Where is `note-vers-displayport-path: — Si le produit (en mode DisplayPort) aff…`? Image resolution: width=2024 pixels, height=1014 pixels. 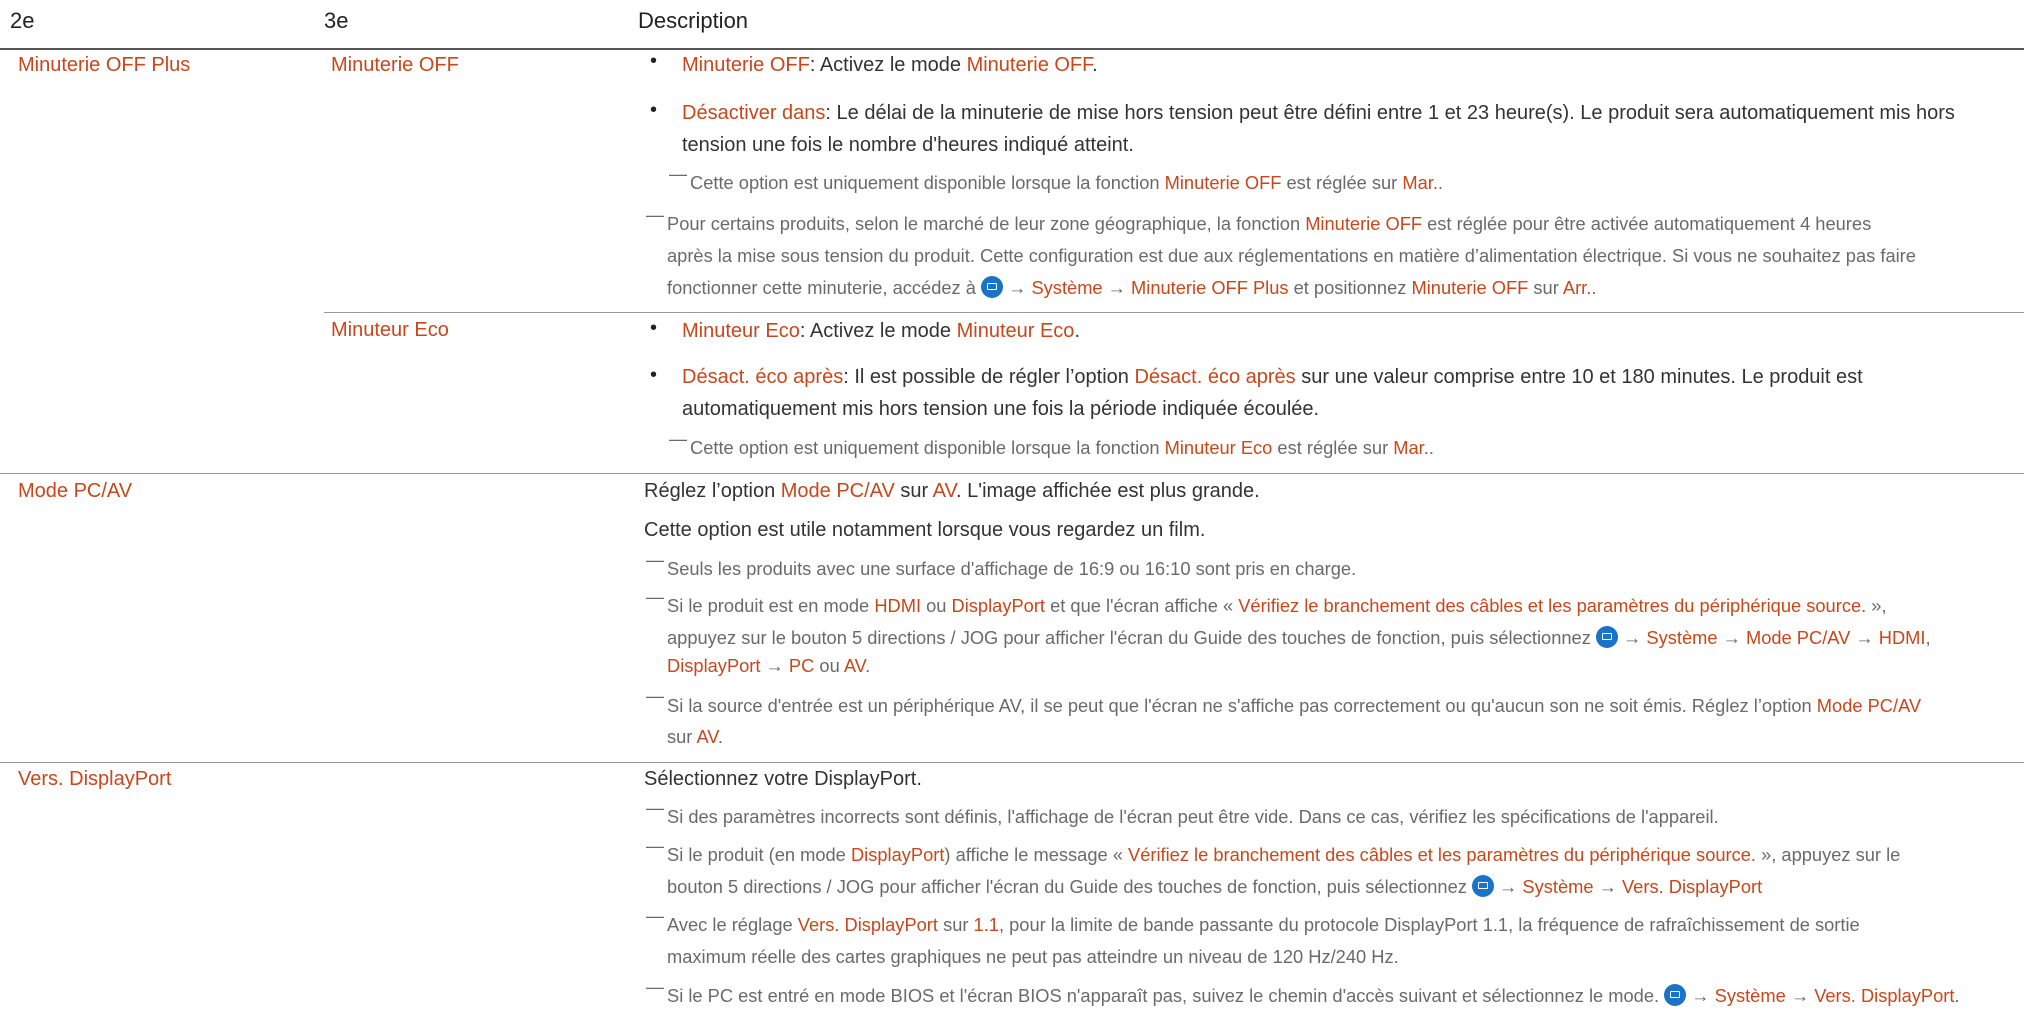
note-vers-displayport-path: — Si le produit (en mode DisplayPort) aff… is located at coordinates (1273, 866).